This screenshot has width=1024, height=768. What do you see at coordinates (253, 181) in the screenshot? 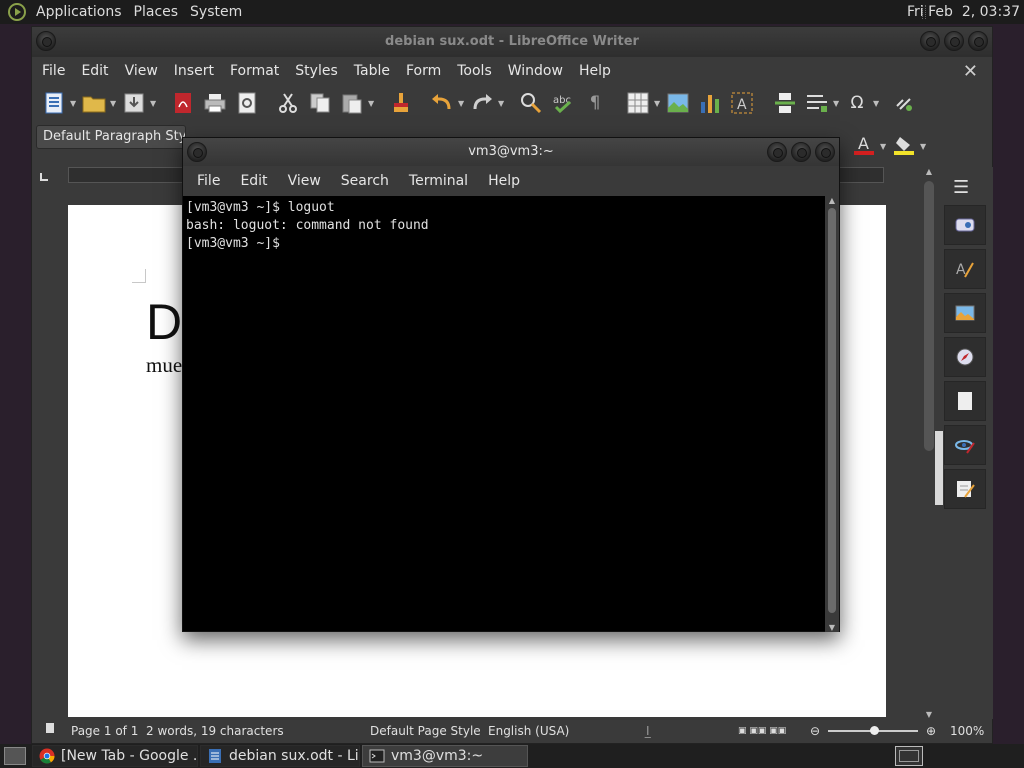
I see `terminal-menu-edit: Edit` at bounding box center [253, 181].